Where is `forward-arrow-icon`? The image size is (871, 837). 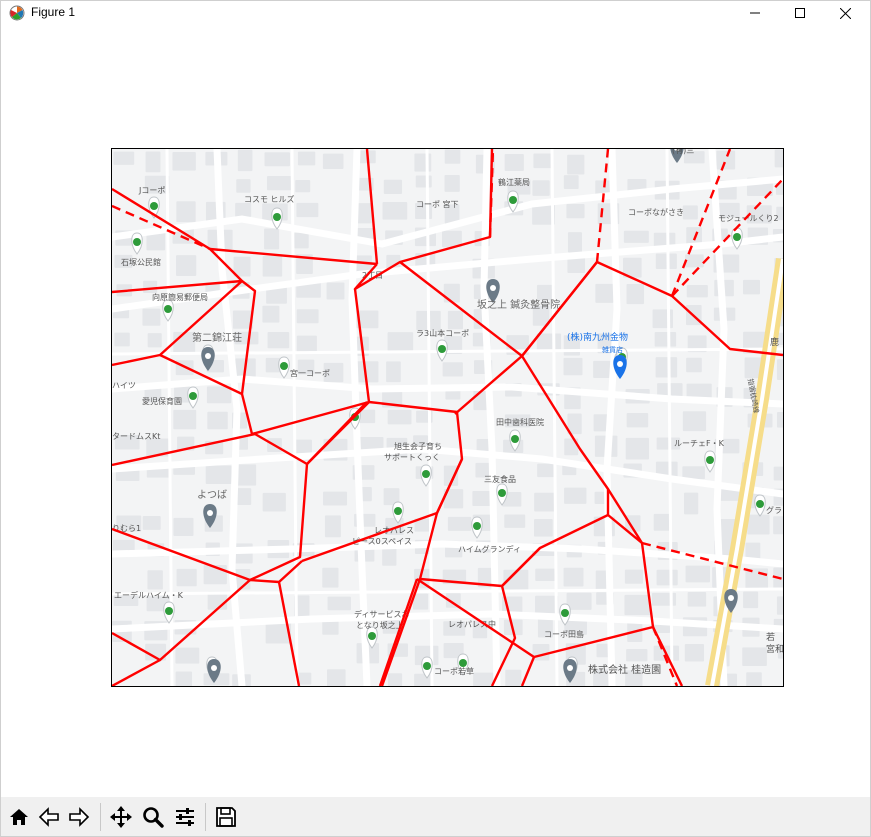 forward-arrow-icon is located at coordinates (79, 817).